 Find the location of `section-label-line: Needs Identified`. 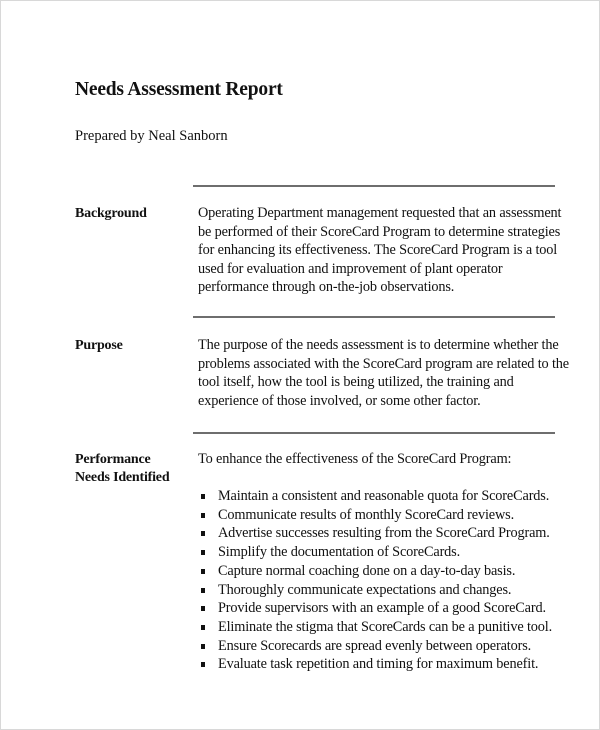

section-label-line: Needs Identified is located at coordinates (122, 477).